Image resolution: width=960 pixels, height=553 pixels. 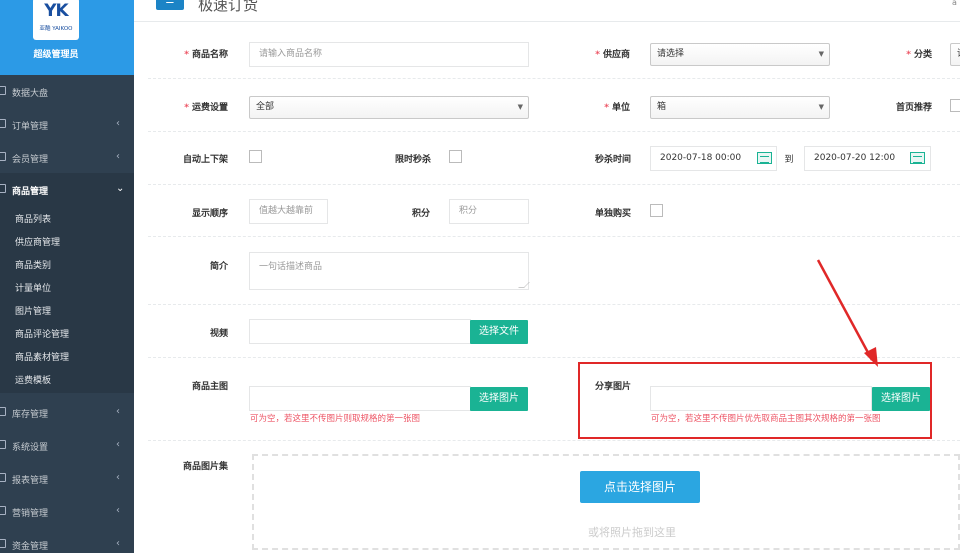 What do you see at coordinates (640, 487) in the screenshot?
I see `select-images-button: 点击选择图片` at bounding box center [640, 487].